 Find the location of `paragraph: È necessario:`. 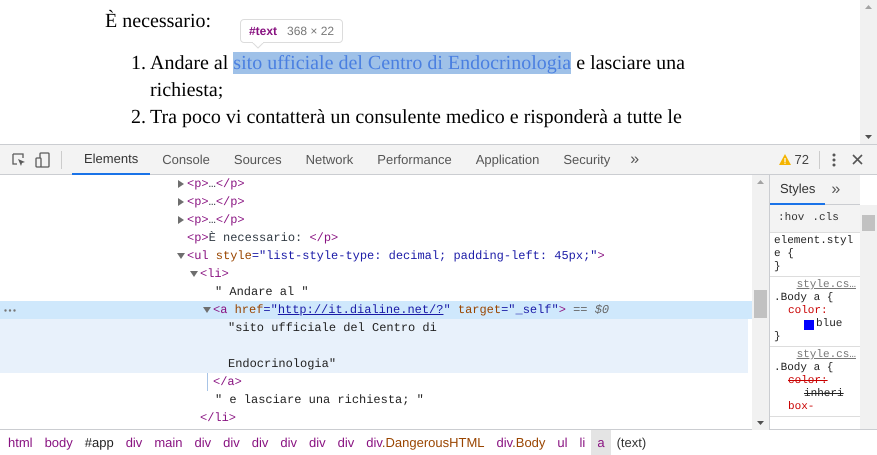

paragraph: È necessario: is located at coordinates (158, 21).